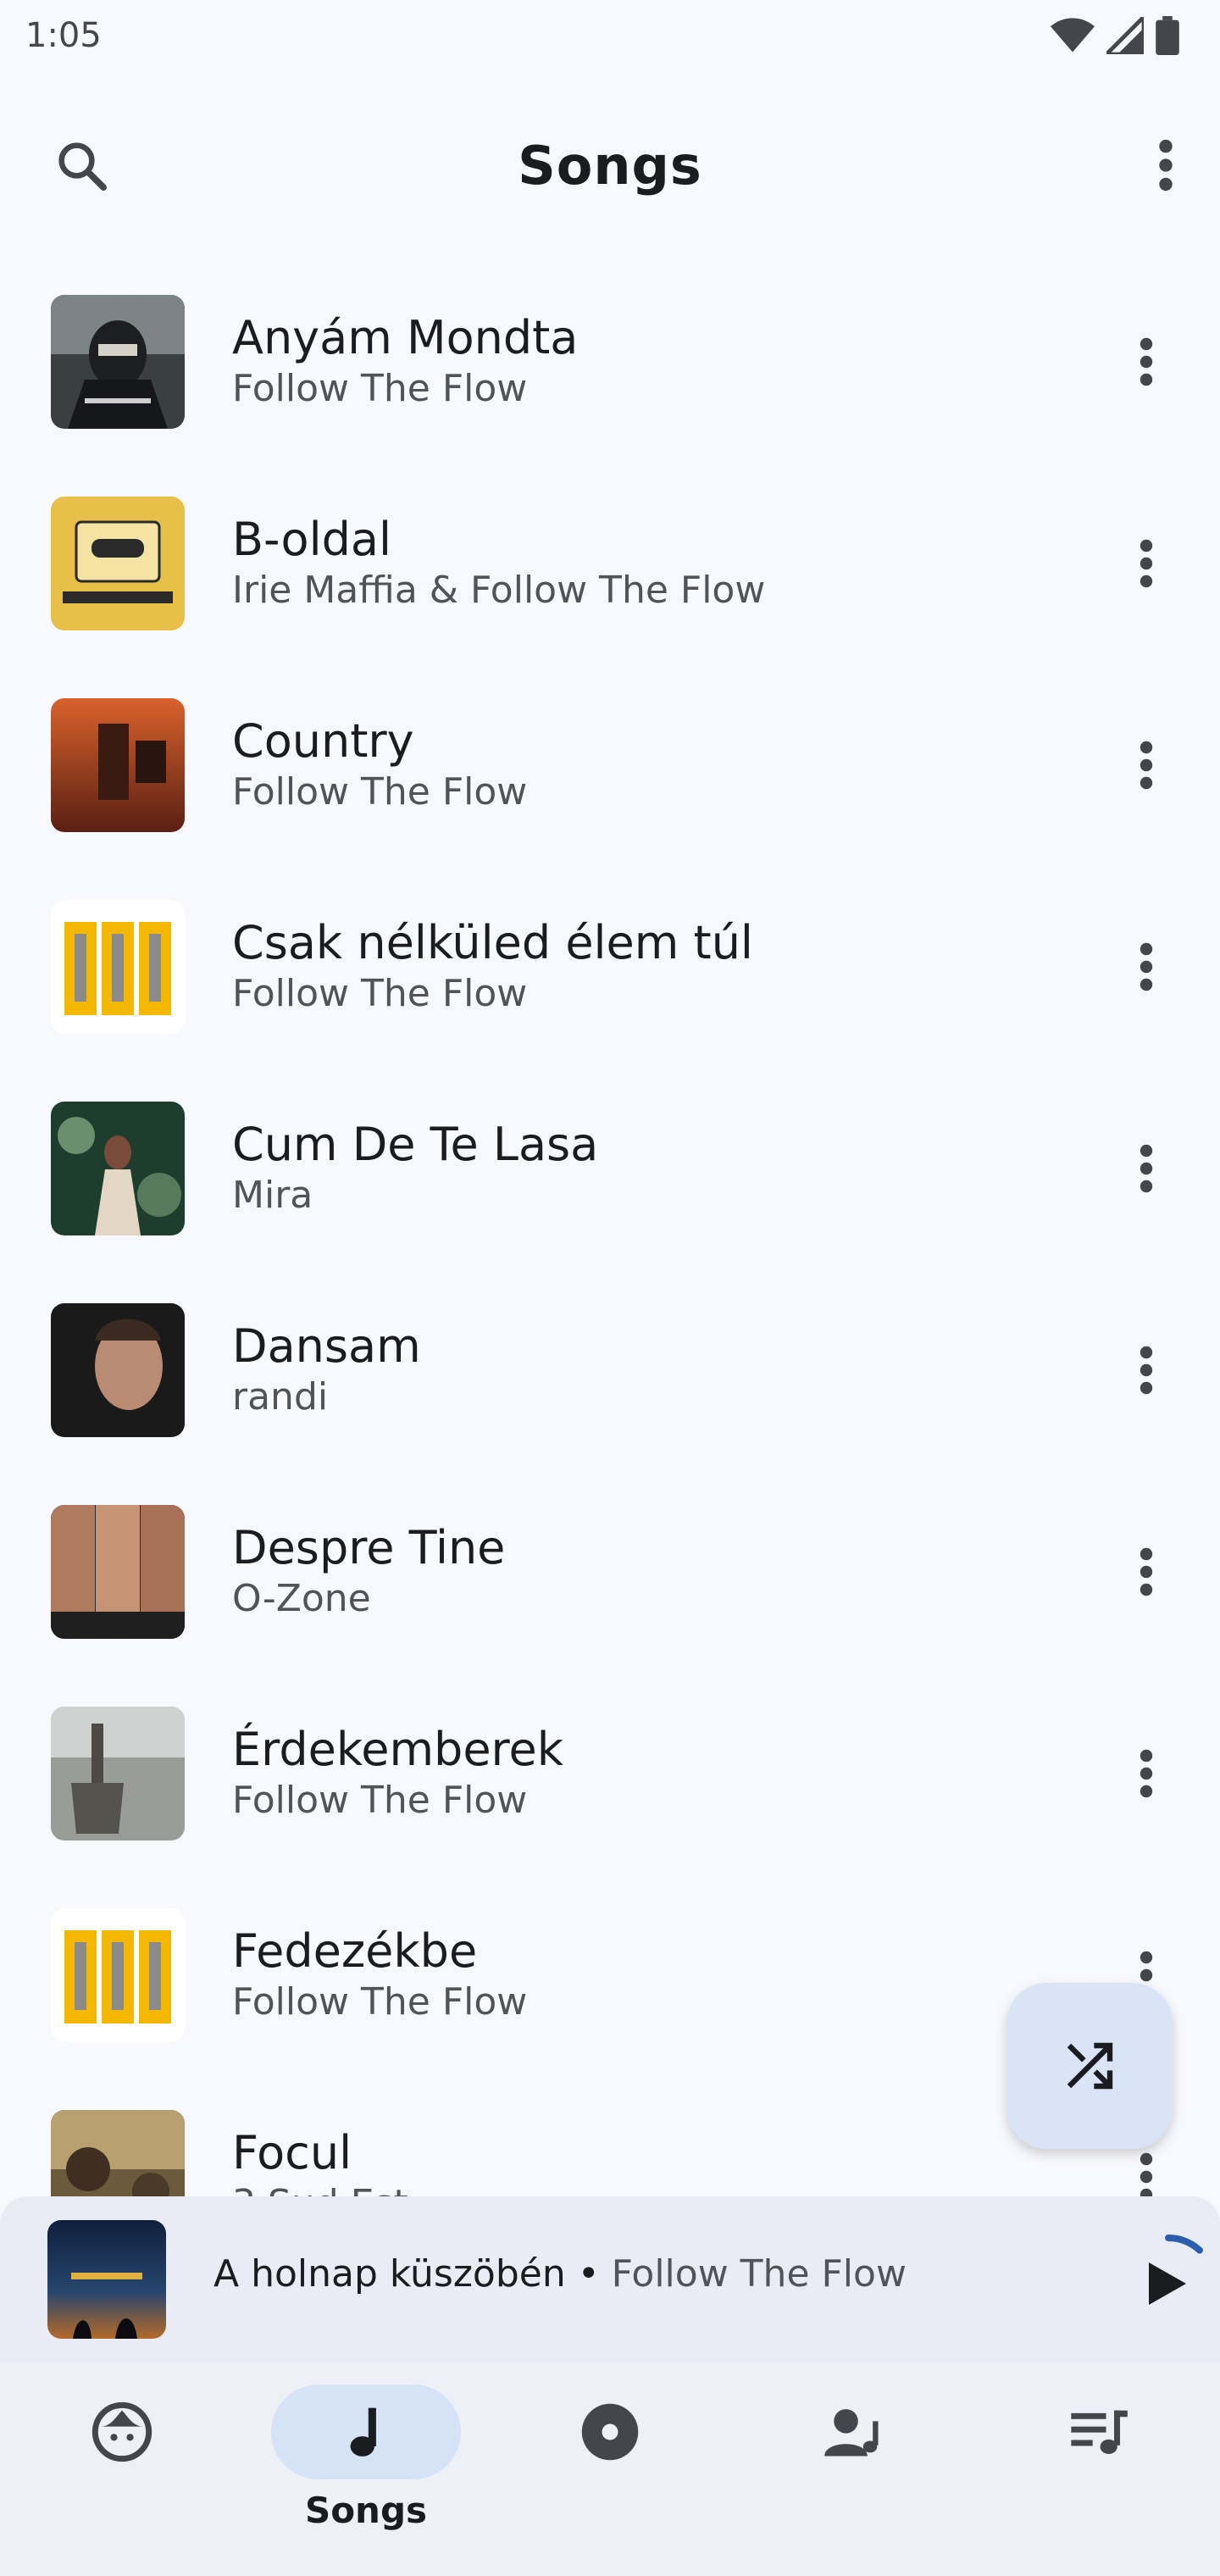 This screenshot has height=2576, width=1220. What do you see at coordinates (610, 362) in the screenshot?
I see `song-row: Anyám Mondta Follow The Flow` at bounding box center [610, 362].